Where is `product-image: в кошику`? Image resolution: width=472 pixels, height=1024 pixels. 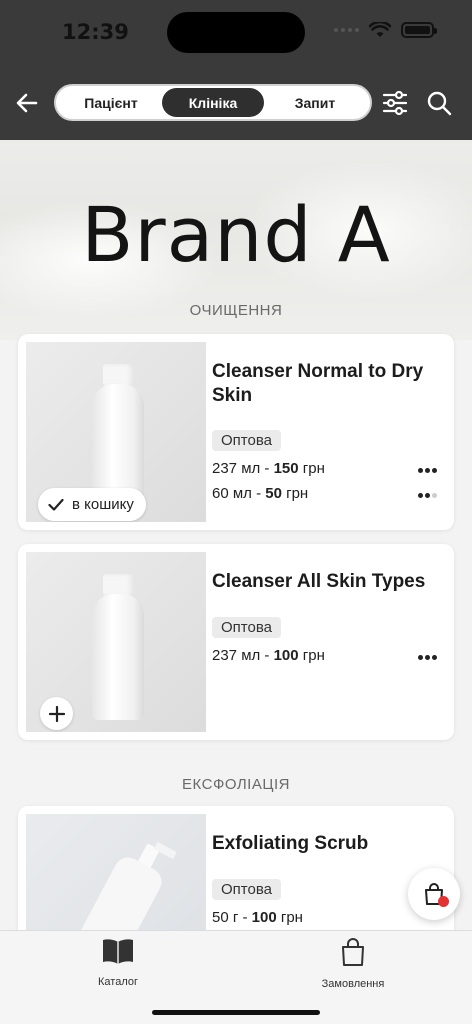 product-image: в кошику is located at coordinates (116, 432).